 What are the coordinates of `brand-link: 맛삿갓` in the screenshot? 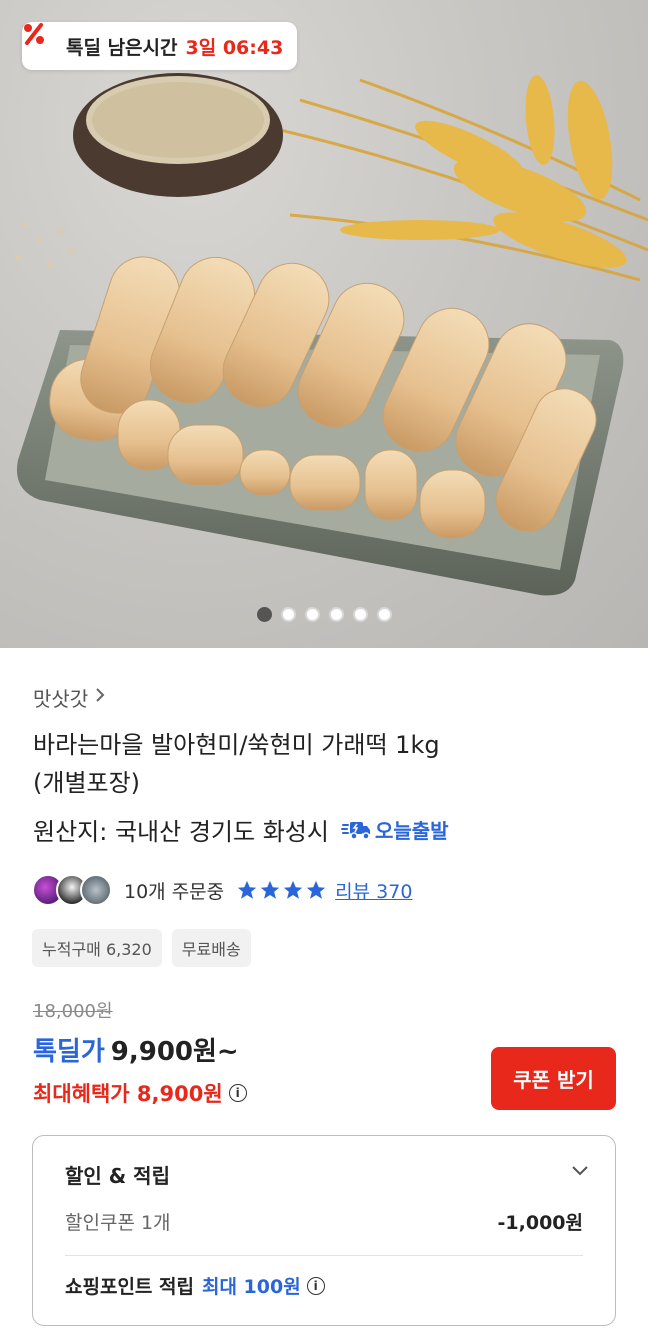 It's located at (69, 697).